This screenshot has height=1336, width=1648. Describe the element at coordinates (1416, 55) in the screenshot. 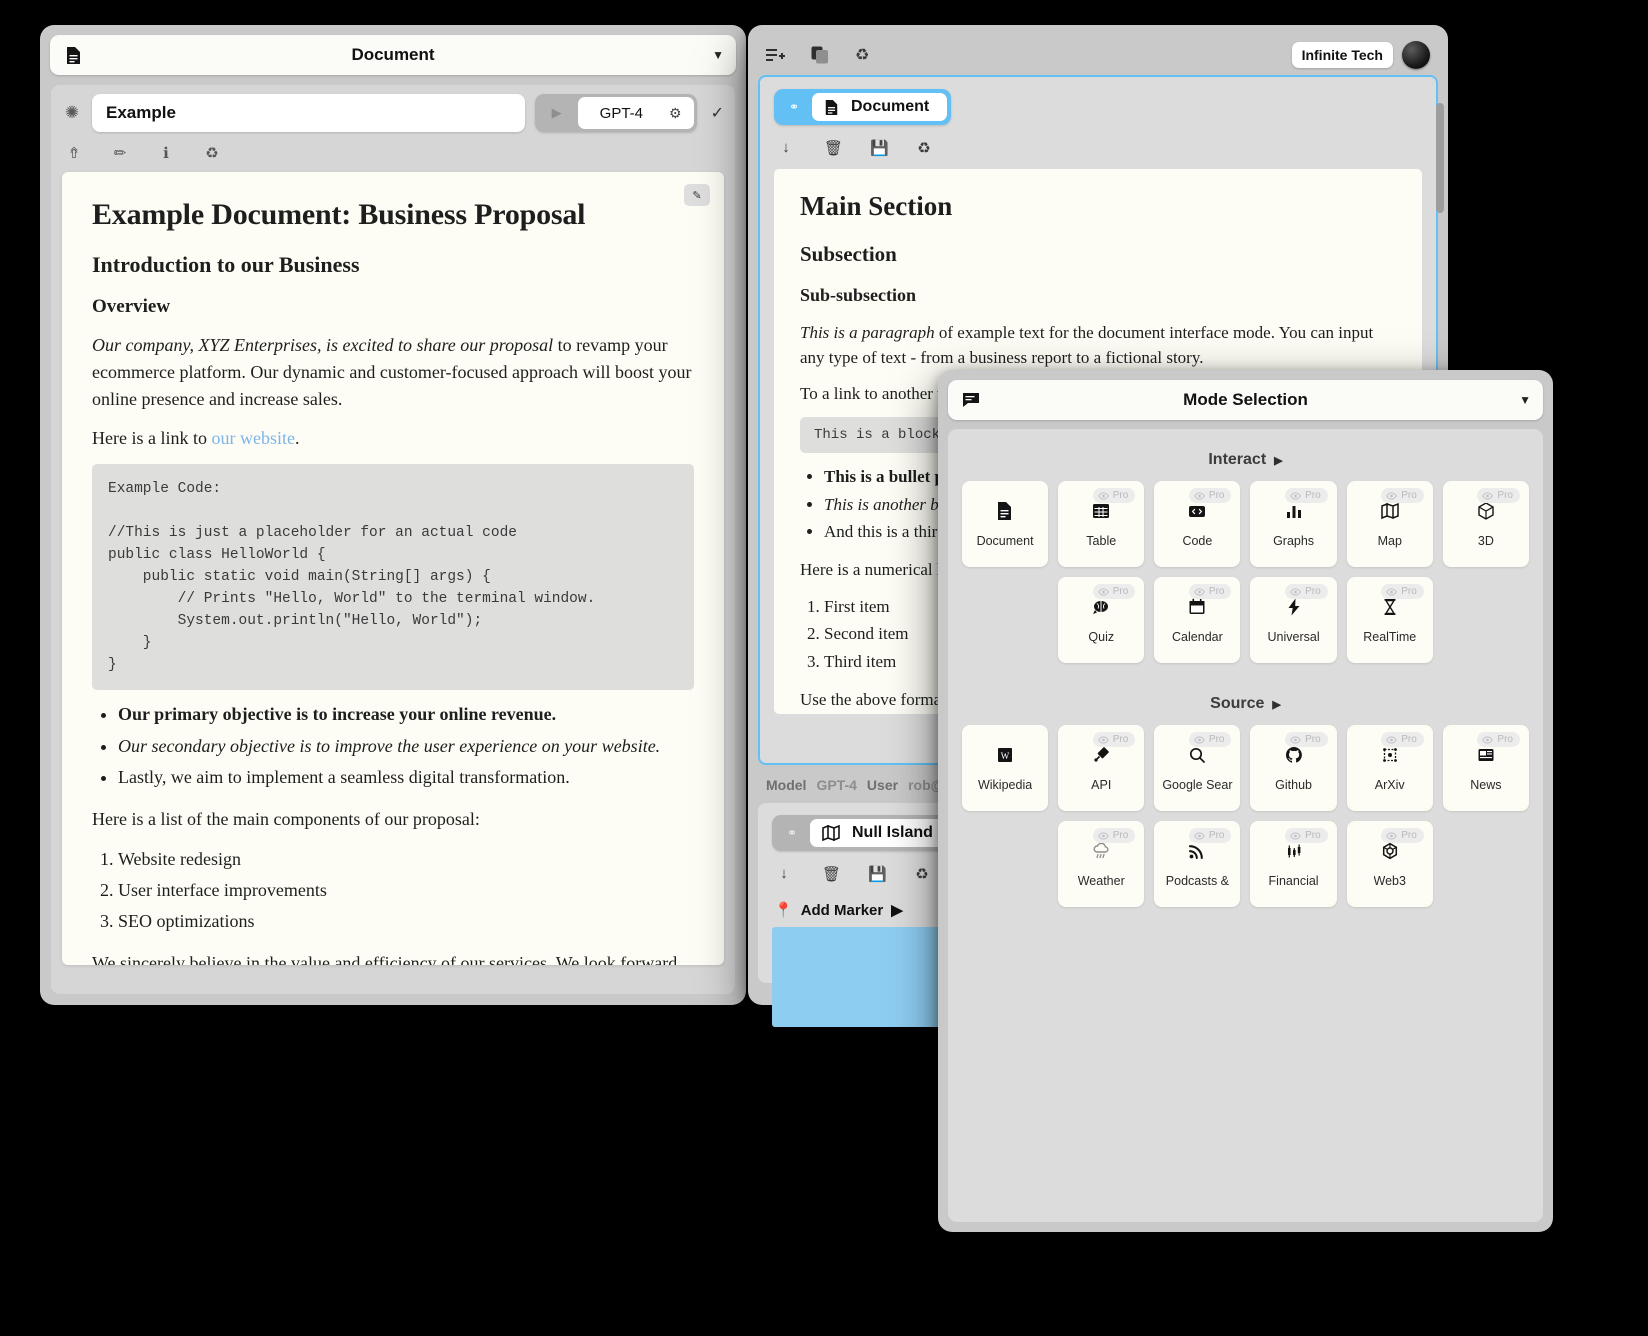

I see `avatar` at that location.